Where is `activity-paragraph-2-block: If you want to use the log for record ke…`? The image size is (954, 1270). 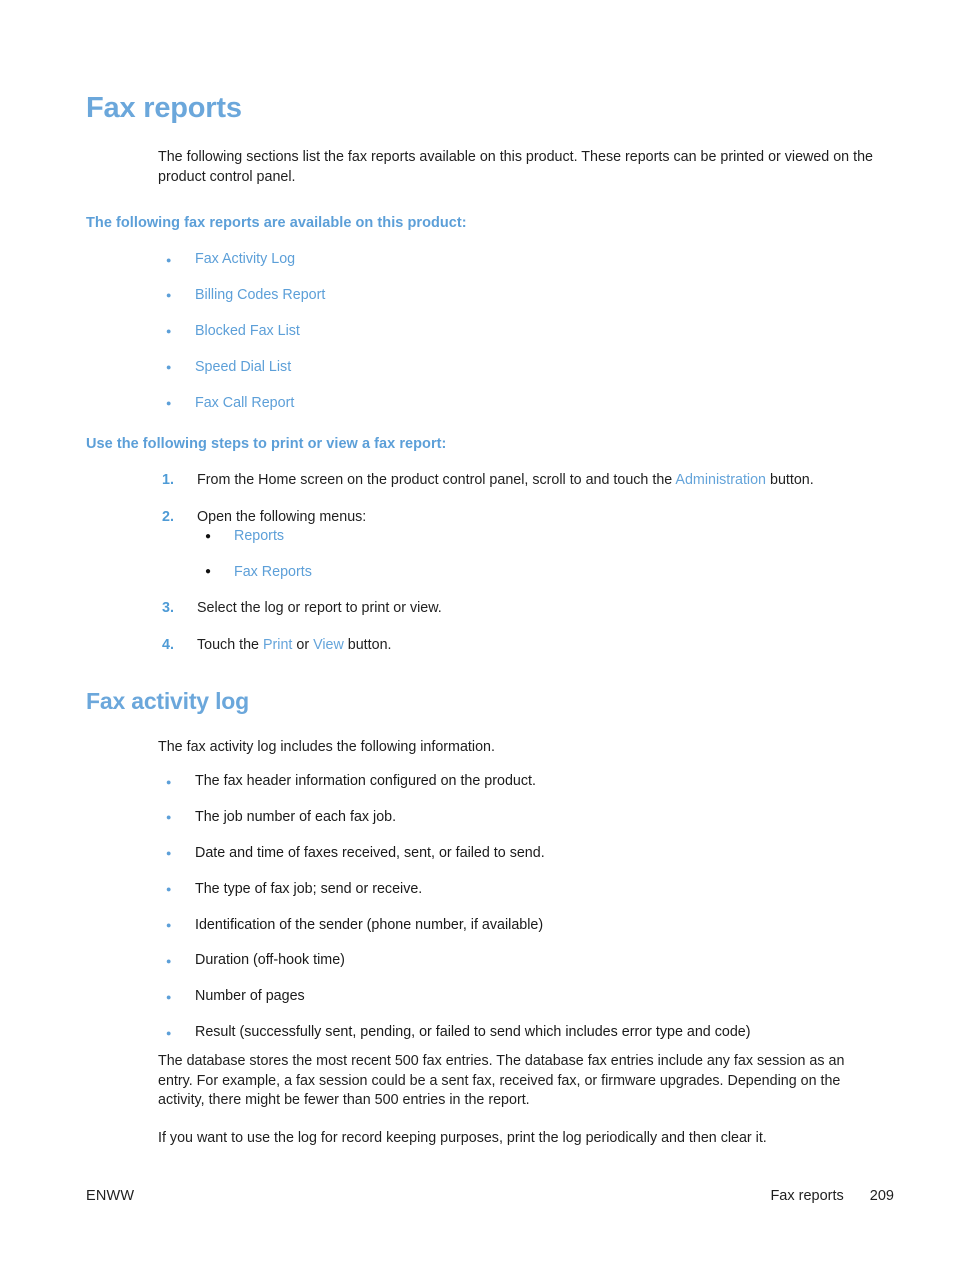 activity-paragraph-2-block: If you want to use the log for record ke… is located at coordinates (516, 1139).